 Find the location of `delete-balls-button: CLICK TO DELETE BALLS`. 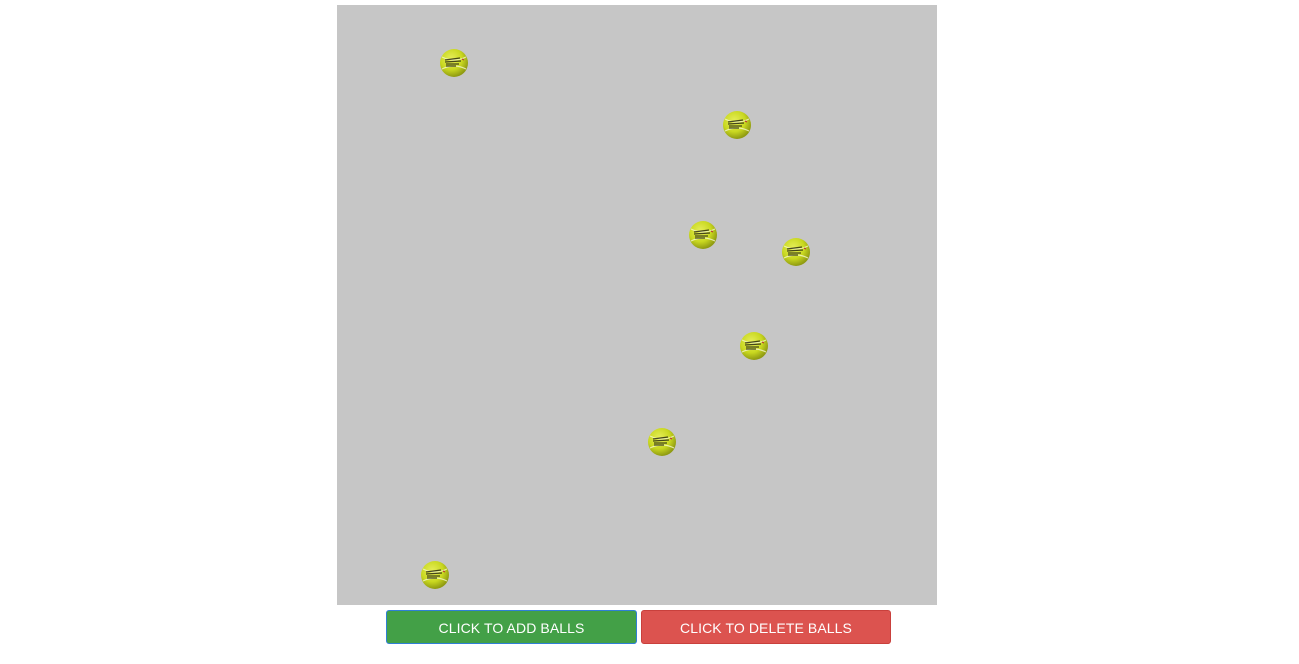

delete-balls-button: CLICK TO DELETE BALLS is located at coordinates (766, 627).